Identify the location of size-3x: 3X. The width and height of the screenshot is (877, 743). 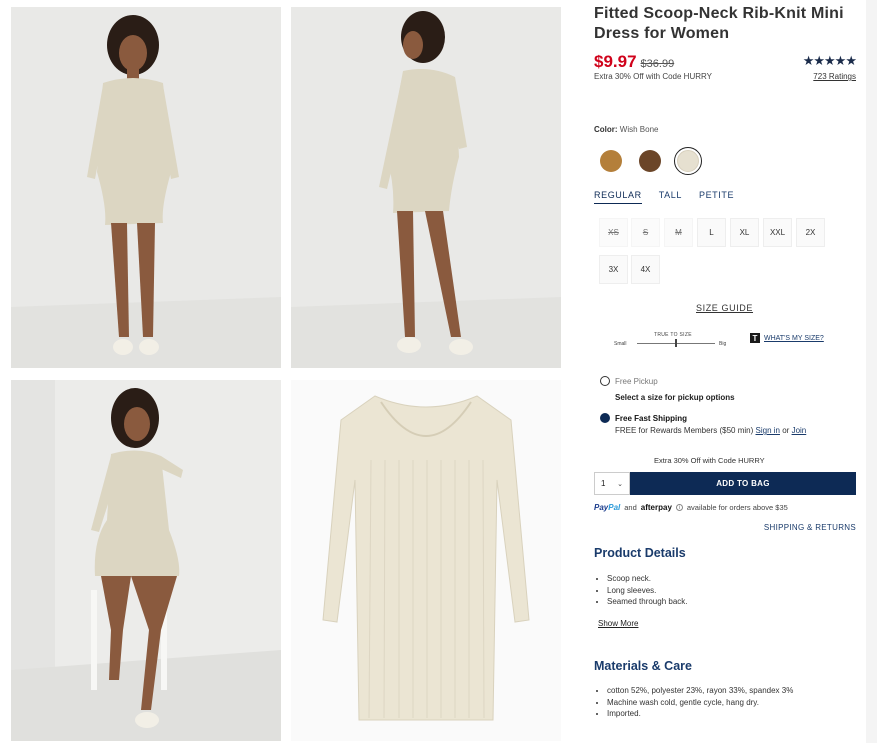
(613, 269).